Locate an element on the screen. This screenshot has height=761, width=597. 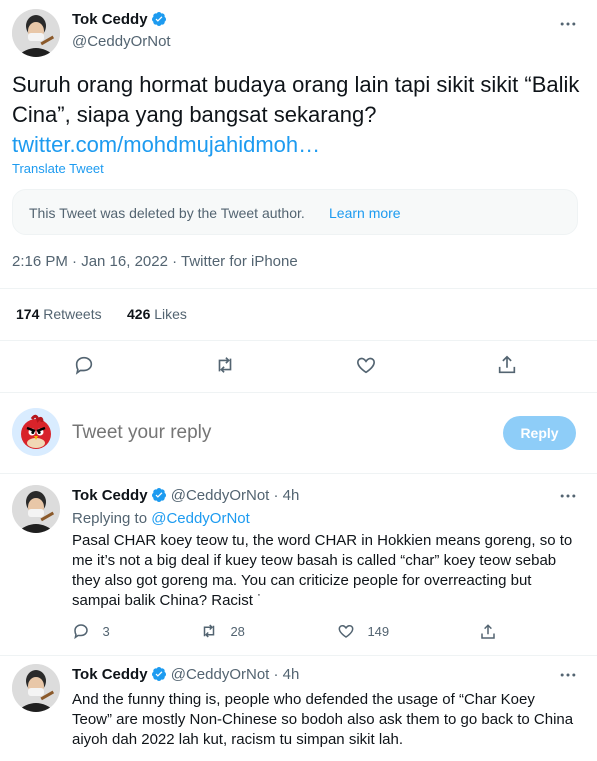
reply-button: Reply is located at coordinates (539, 433).